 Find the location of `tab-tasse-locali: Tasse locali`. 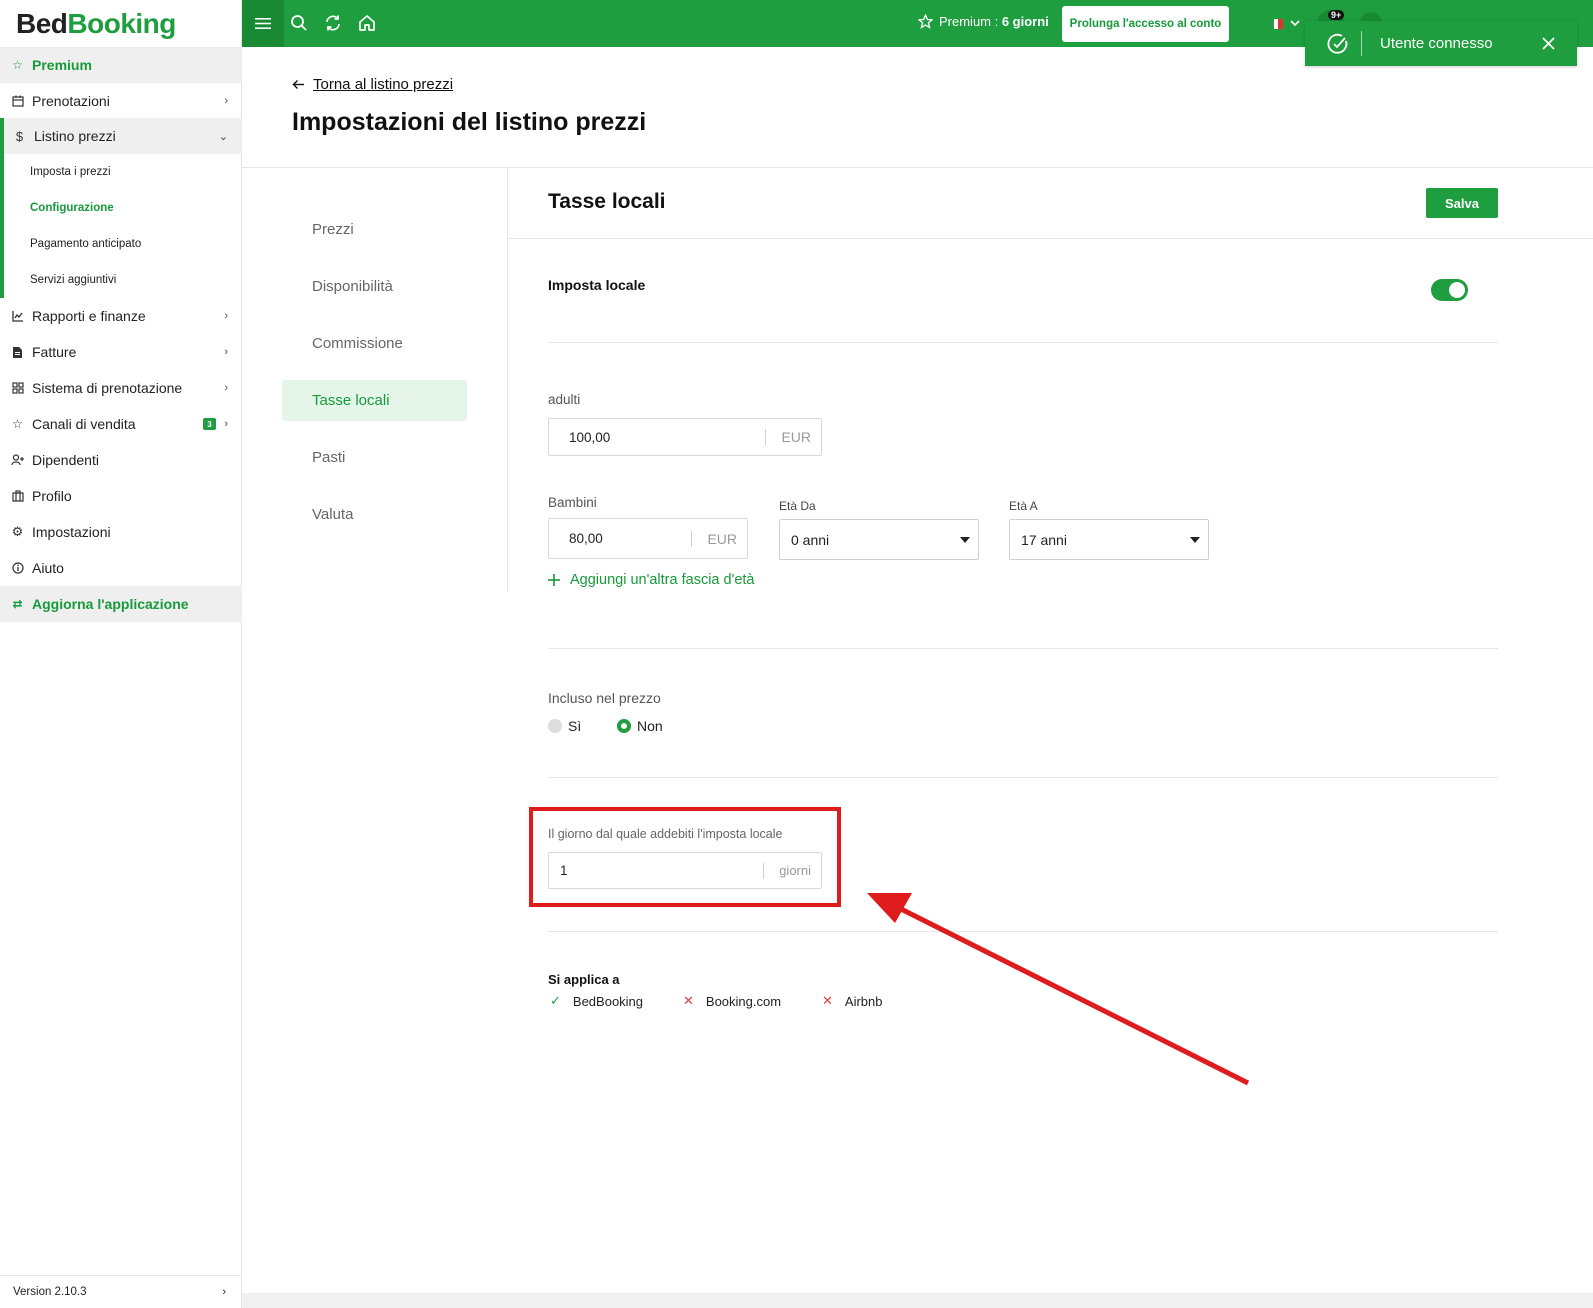

tab-tasse-locali: Tasse locali is located at coordinates (374, 400).